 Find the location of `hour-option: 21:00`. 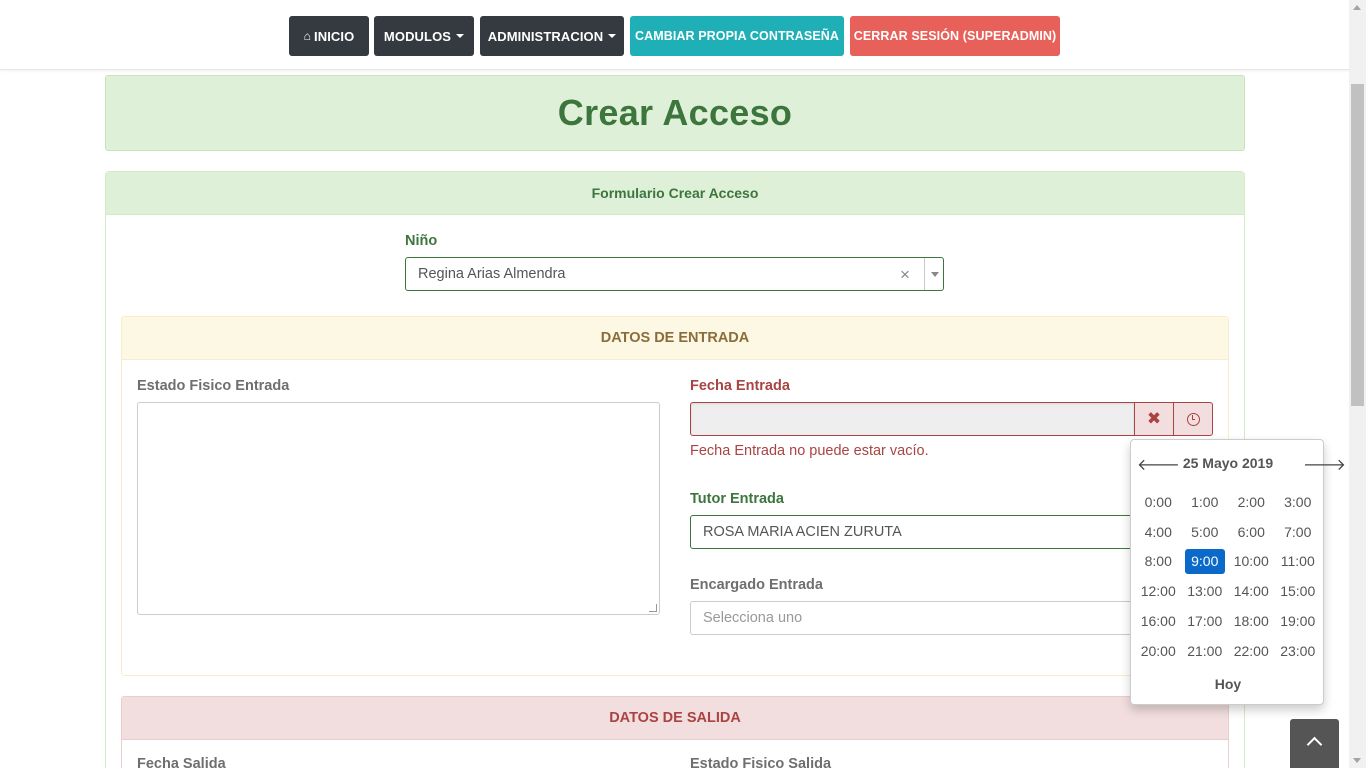

hour-option: 21:00 is located at coordinates (1205, 651).